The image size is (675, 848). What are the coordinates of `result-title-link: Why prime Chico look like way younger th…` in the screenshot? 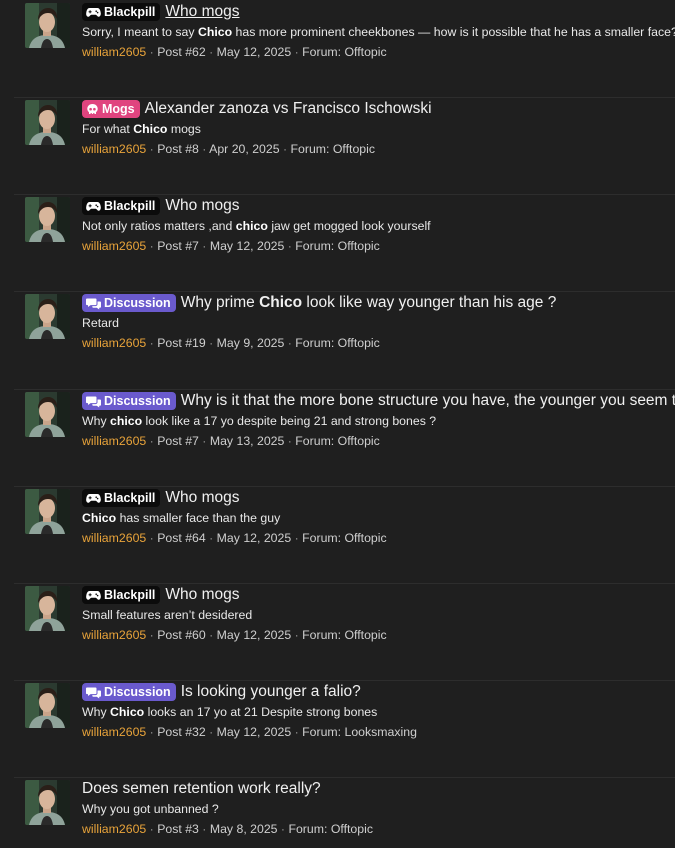 It's located at (369, 303).